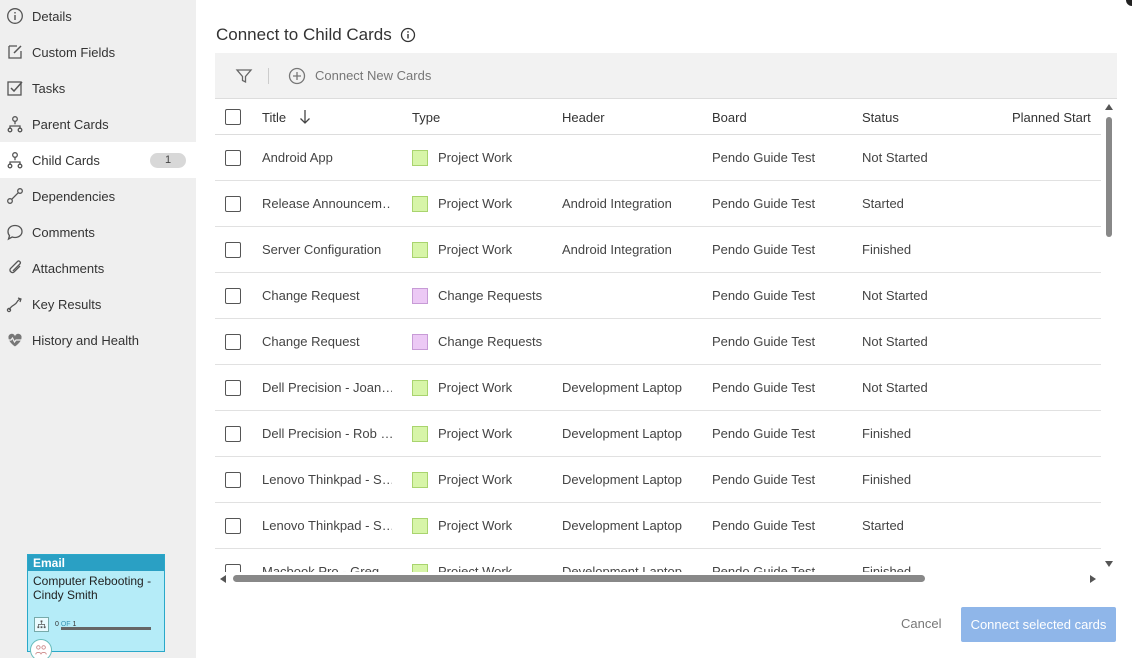 This screenshot has height=658, width=1132. I want to click on scroll-down-icon, so click(1109, 564).